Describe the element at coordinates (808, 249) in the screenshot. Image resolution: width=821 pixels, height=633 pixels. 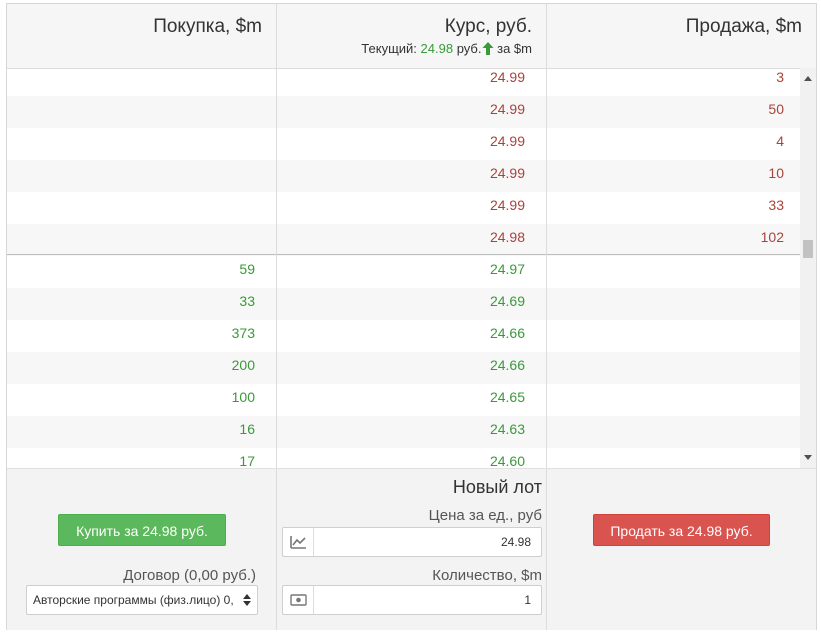
I see `scrollbar-thumb` at that location.